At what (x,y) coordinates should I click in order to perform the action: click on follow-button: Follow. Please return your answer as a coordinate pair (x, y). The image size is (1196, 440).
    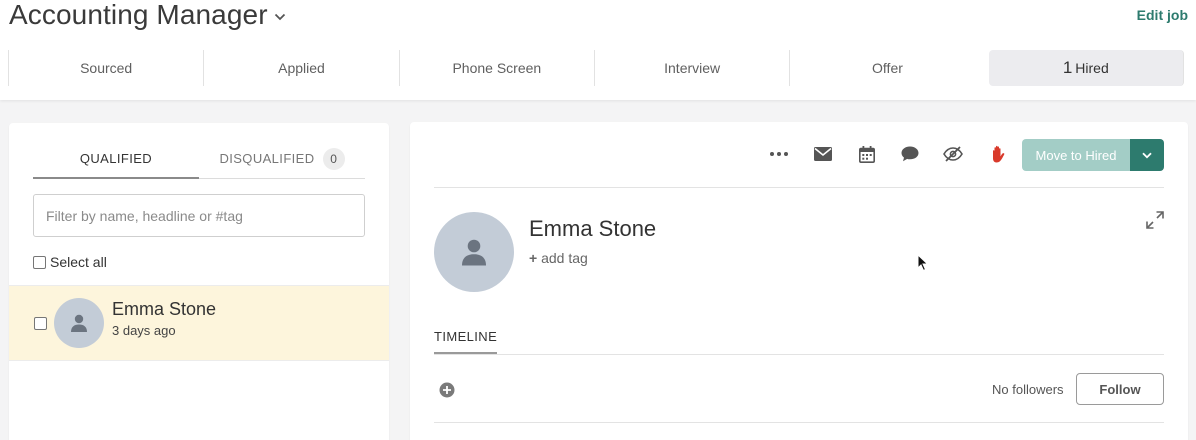
    Looking at the image, I should click on (1120, 389).